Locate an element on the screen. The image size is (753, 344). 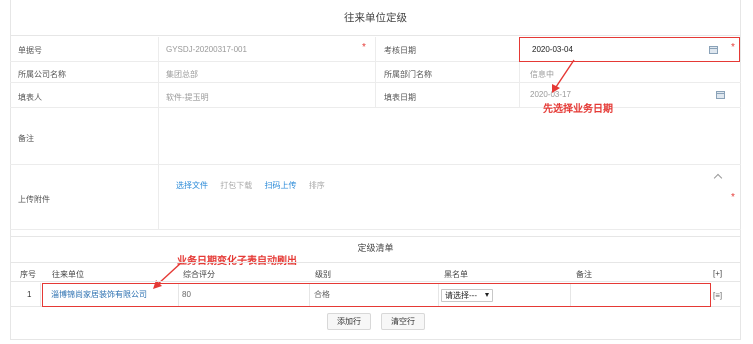
clear-rows-button: 清空行 is located at coordinates (403, 321).